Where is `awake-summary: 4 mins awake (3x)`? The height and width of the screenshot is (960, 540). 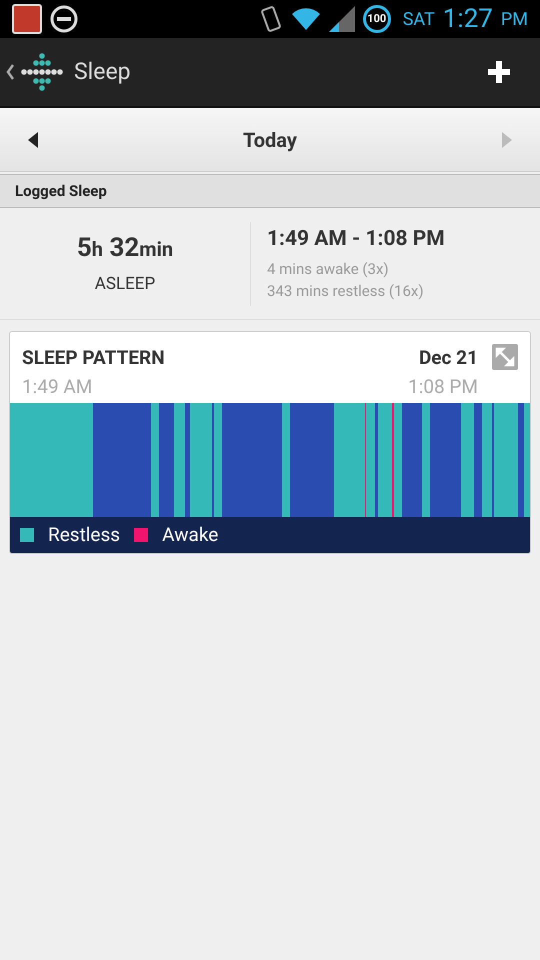
awake-summary: 4 mins awake (3x) is located at coordinates (328, 269).